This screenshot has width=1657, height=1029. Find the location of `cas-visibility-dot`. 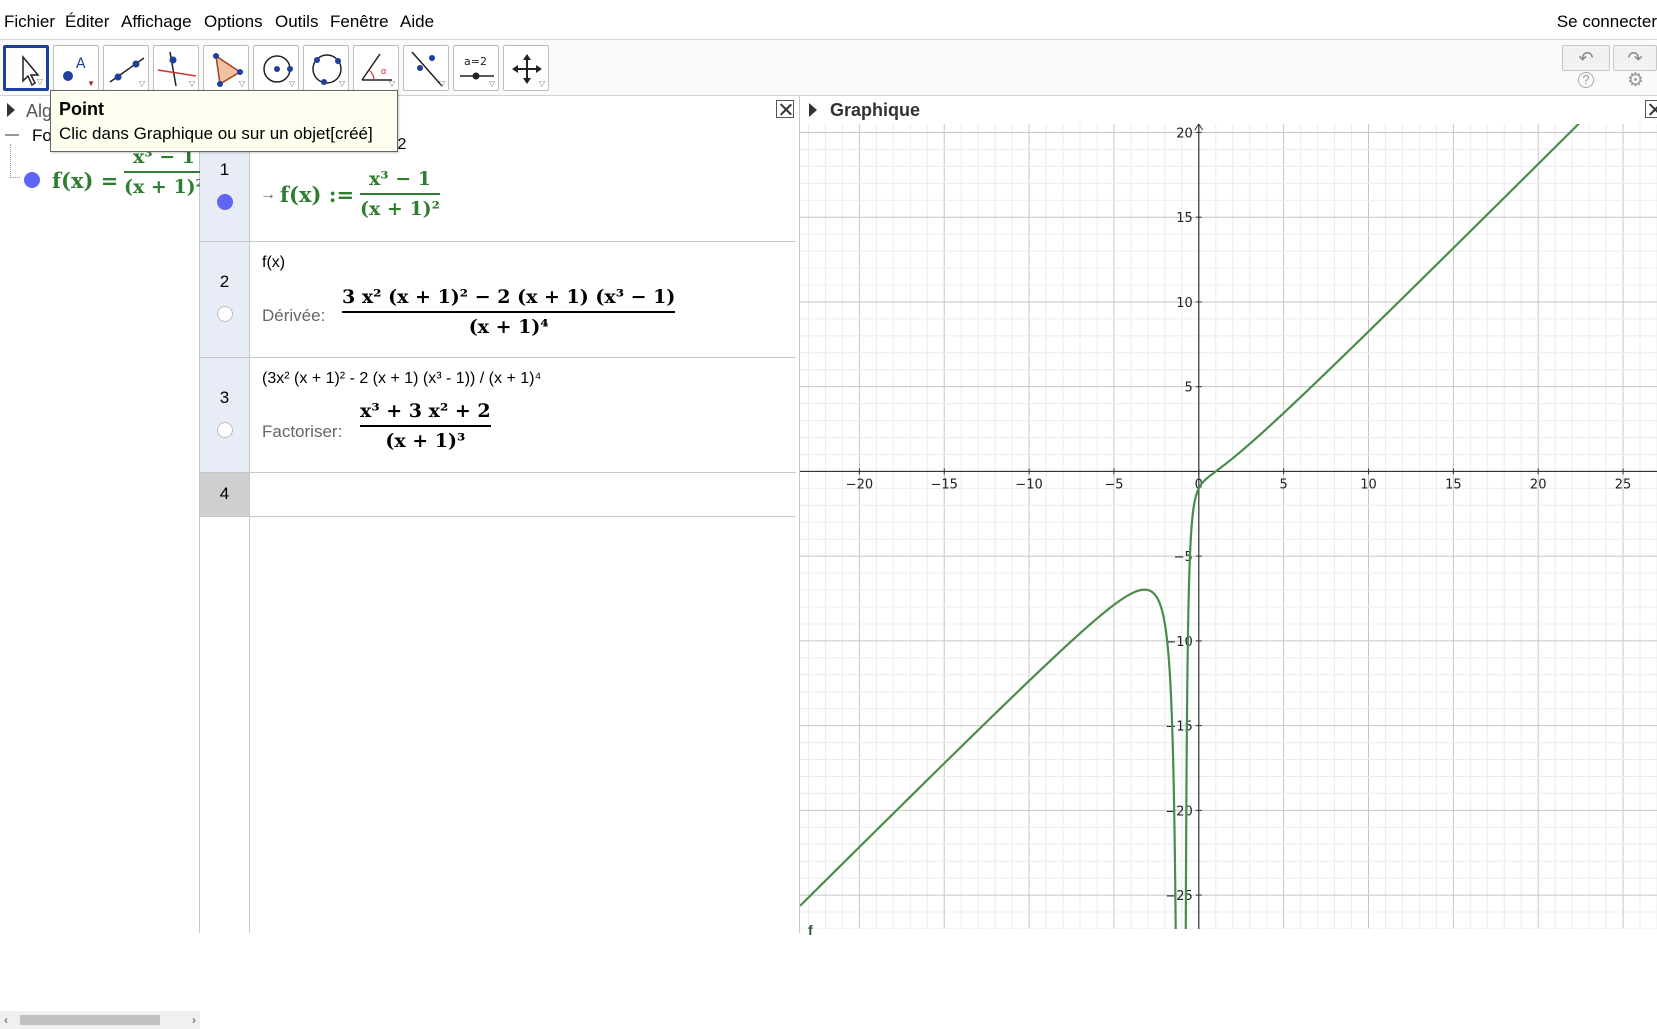

cas-visibility-dot is located at coordinates (225, 202).